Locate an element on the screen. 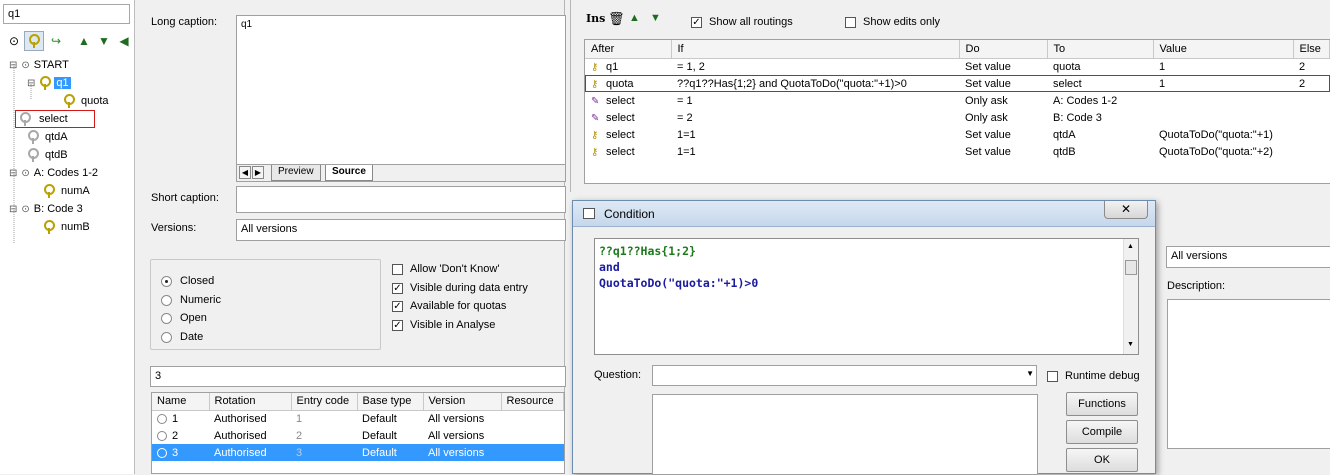 Image resolution: width=1330 pixels, height=475 pixels. tab-source: Source is located at coordinates (349, 173).